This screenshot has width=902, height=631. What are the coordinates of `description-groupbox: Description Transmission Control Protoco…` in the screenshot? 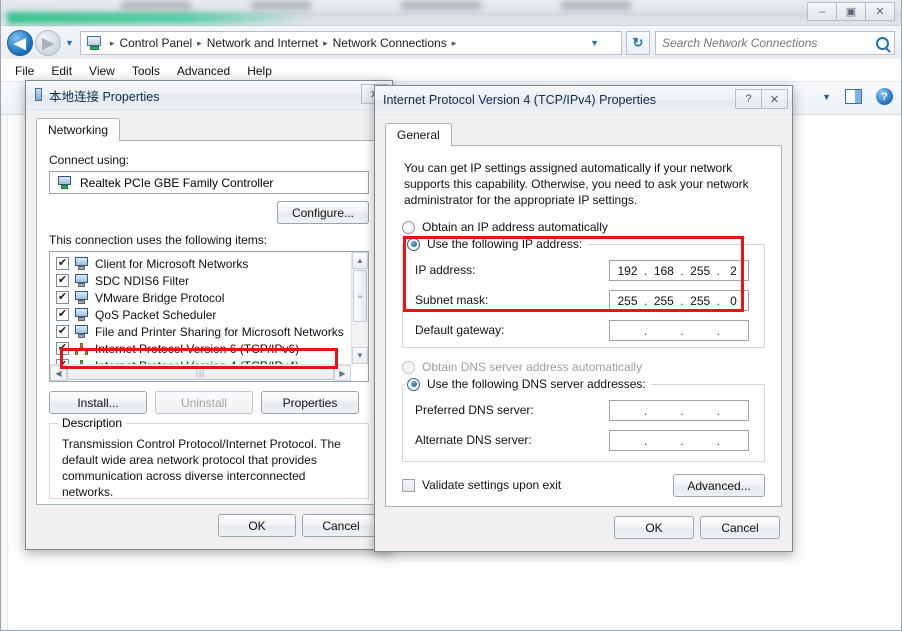 It's located at (209, 457).